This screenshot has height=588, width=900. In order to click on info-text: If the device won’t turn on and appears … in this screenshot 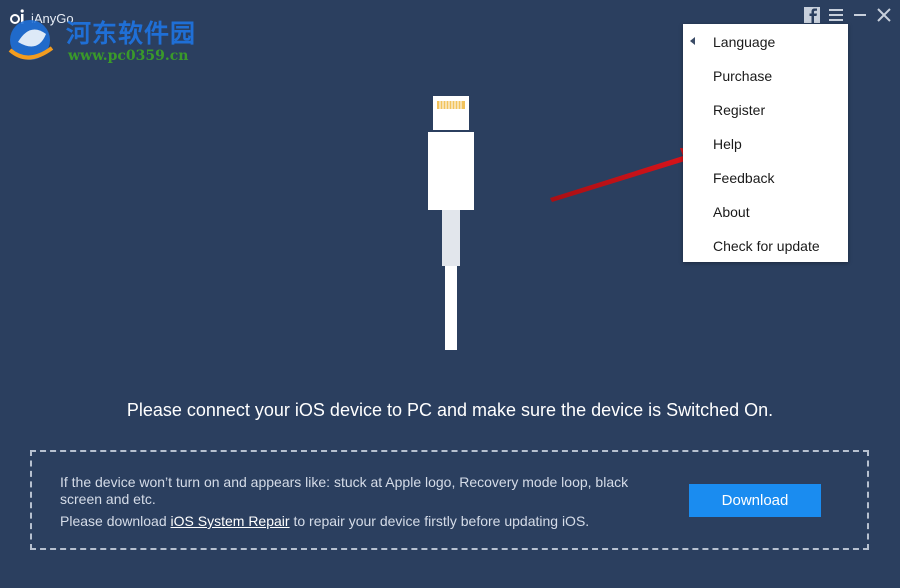, I will do `click(344, 490)`.